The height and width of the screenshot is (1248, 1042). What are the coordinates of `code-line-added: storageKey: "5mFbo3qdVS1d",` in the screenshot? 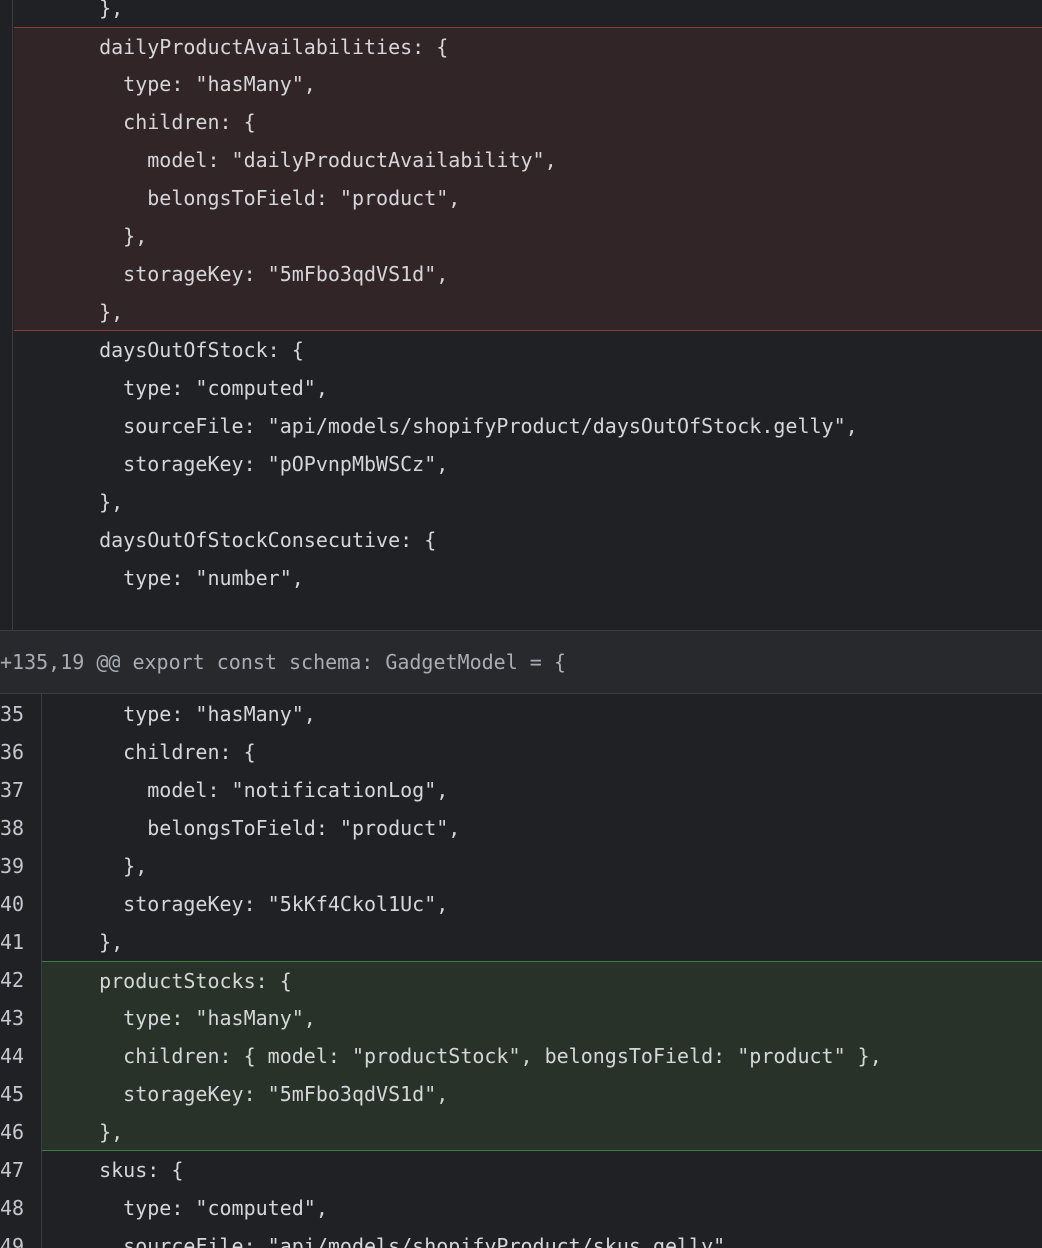 It's located at (542, 1094).